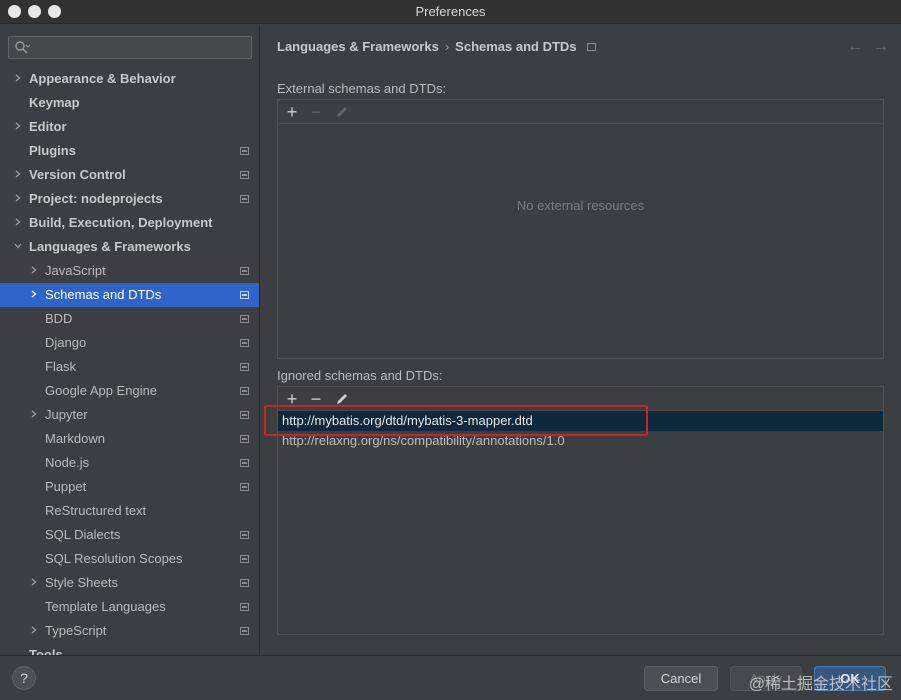 The image size is (901, 700). Describe the element at coordinates (81, 582) in the screenshot. I see `sidebar-item-label: Style Sheets` at that location.